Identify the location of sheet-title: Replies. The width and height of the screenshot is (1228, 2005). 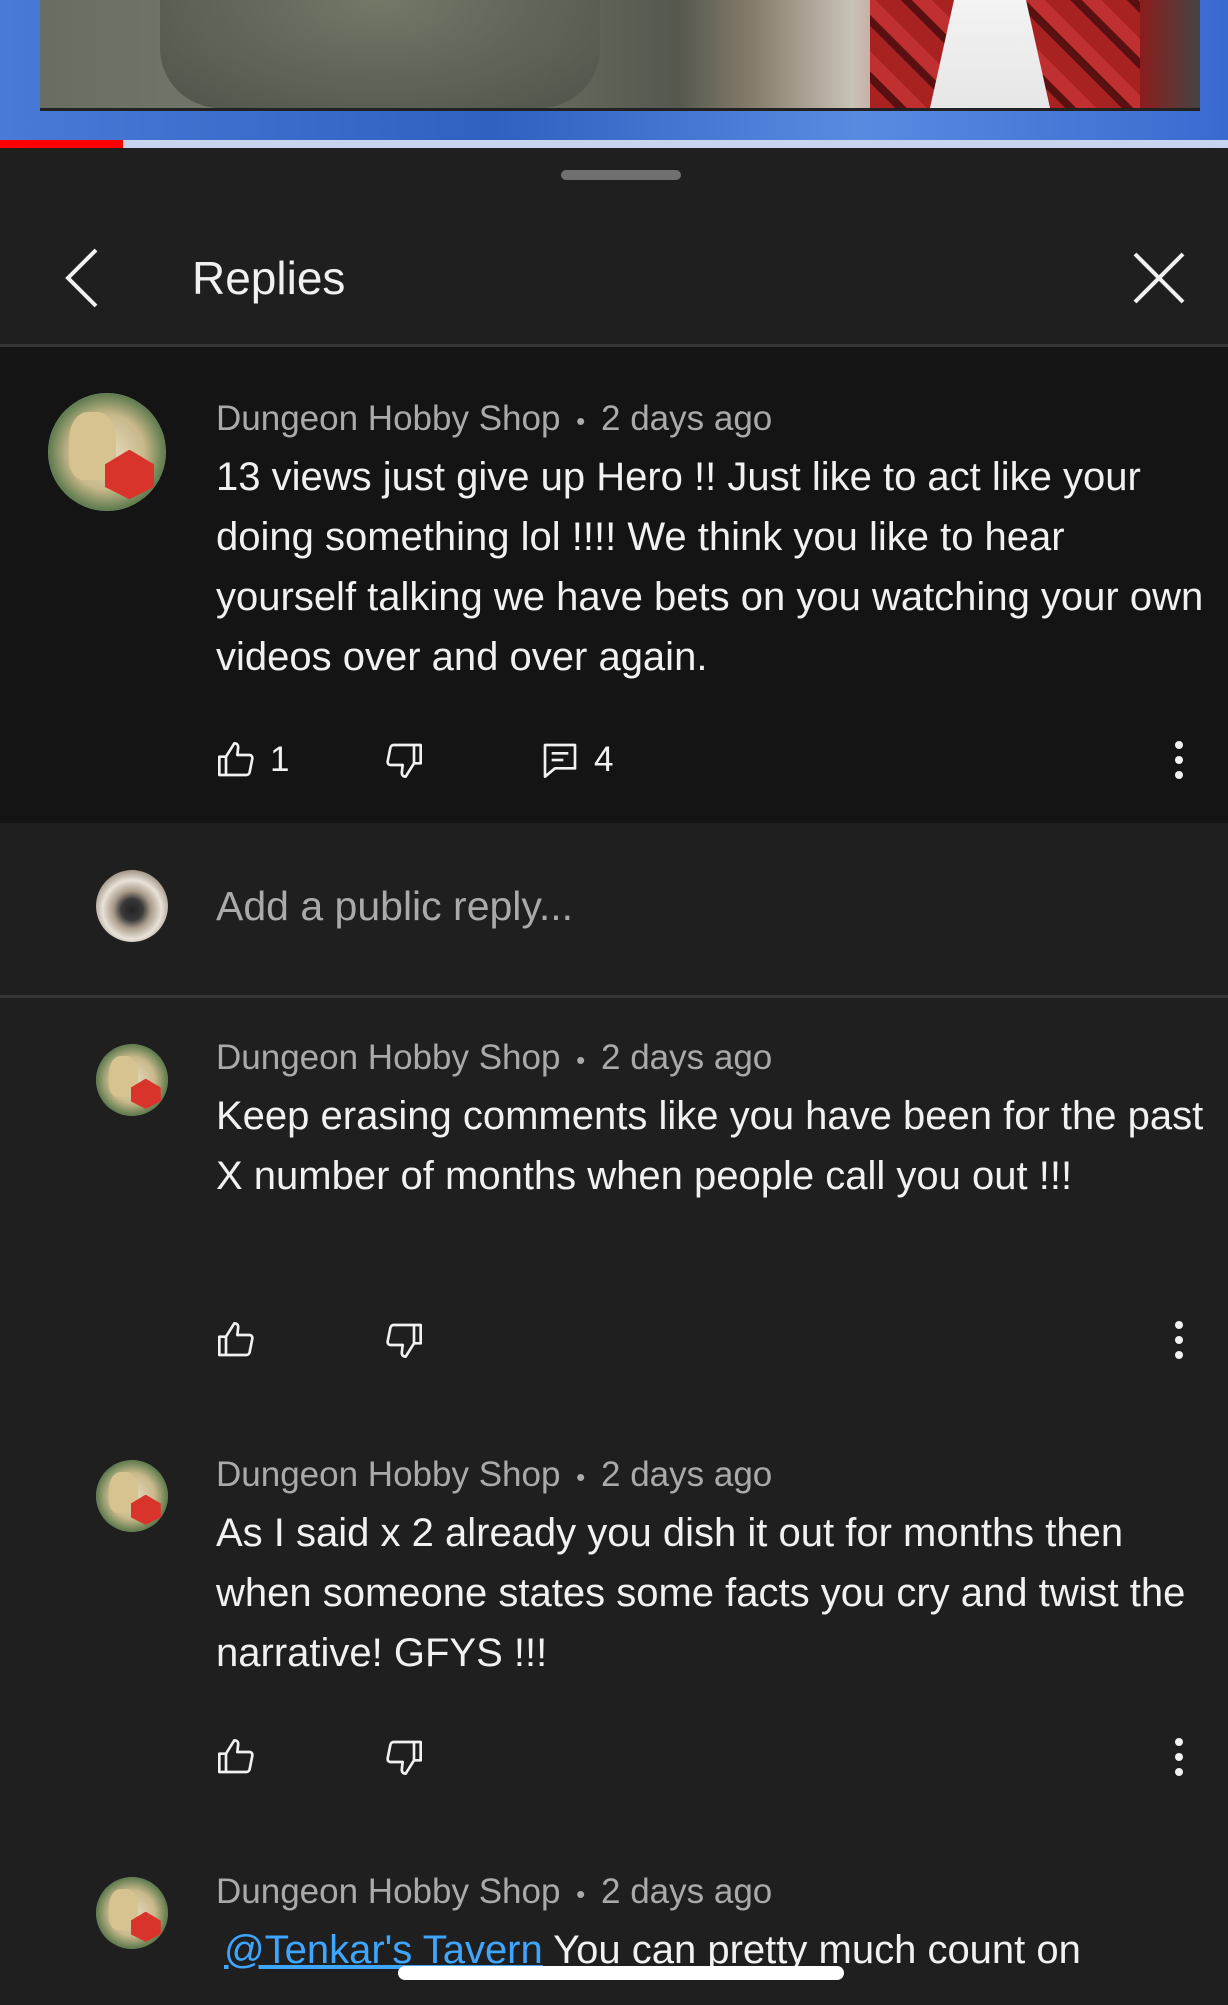
(269, 278).